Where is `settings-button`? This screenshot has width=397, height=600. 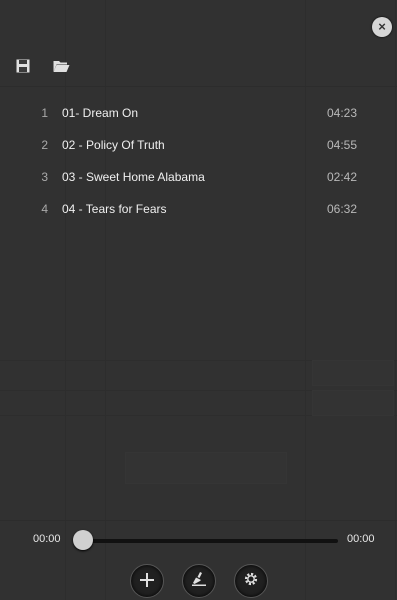
settings-button is located at coordinates (250, 581).